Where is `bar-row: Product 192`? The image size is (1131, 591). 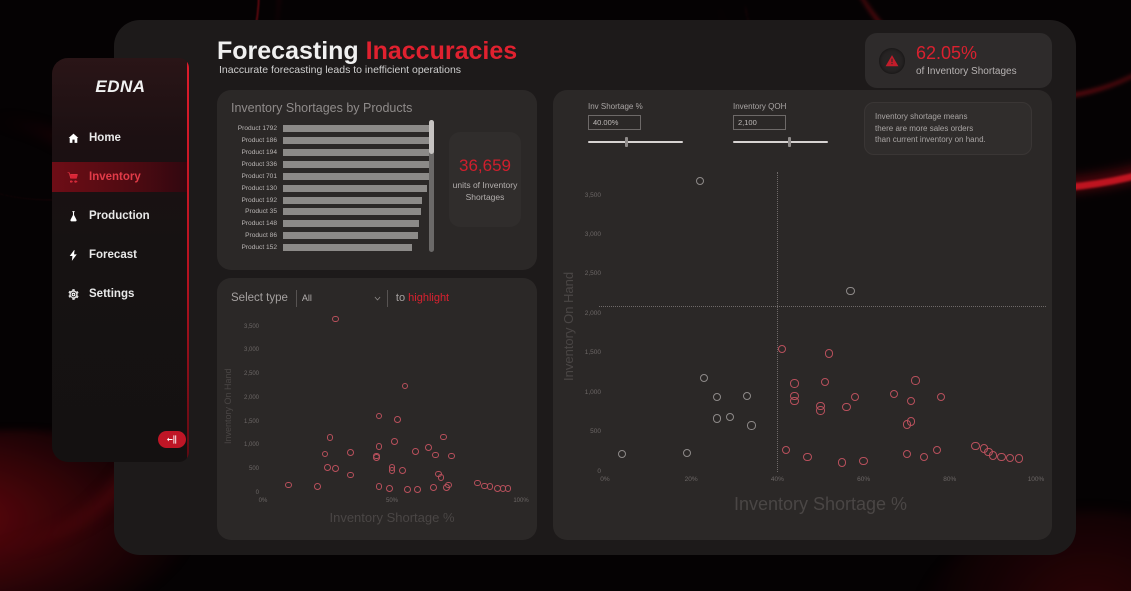
bar-row: Product 192 is located at coordinates (331, 199).